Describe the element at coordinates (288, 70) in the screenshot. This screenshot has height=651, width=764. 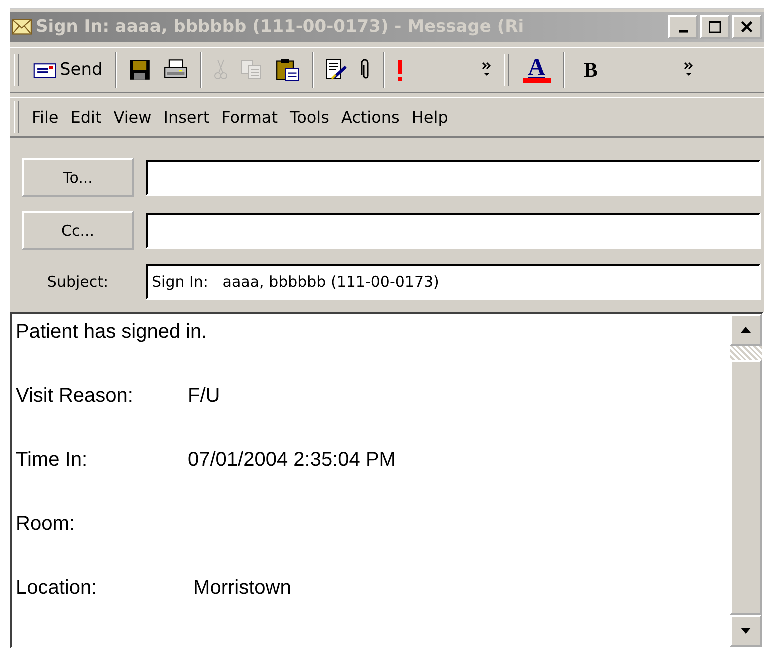
I see `clipboard-icon` at that location.